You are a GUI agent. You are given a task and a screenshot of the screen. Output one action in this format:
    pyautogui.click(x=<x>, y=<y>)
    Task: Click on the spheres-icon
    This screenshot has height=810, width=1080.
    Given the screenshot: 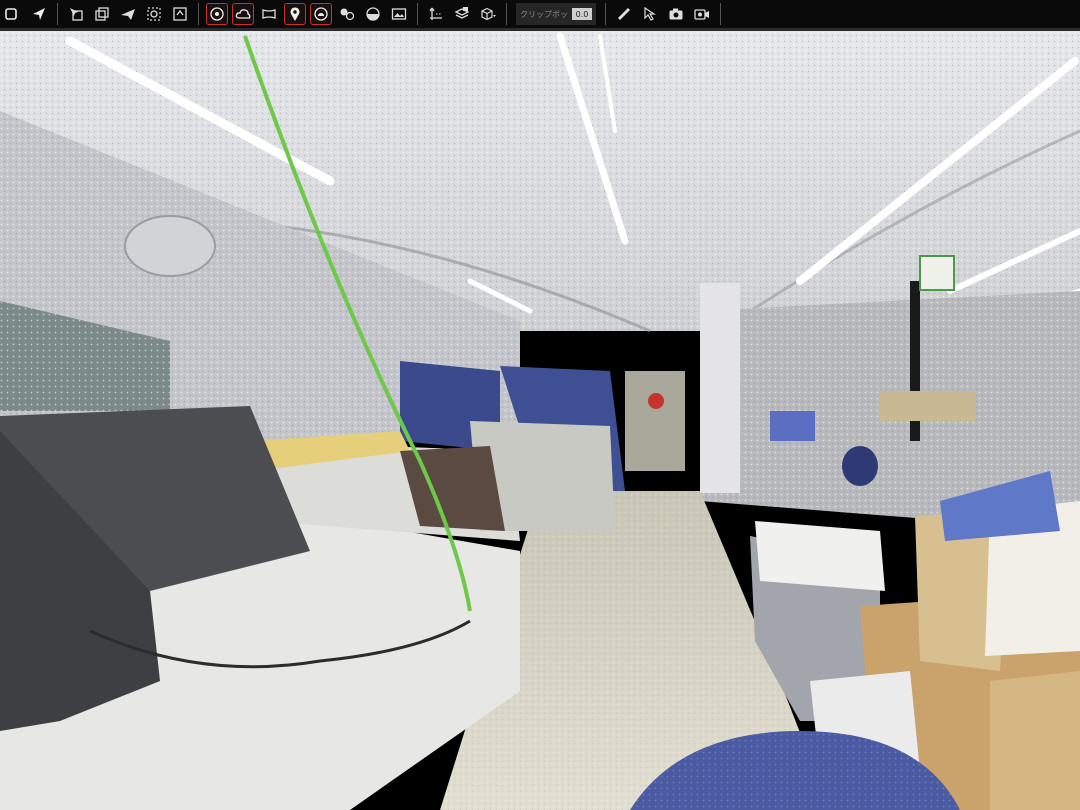 What is the action you would take?
    pyautogui.click(x=347, y=14)
    